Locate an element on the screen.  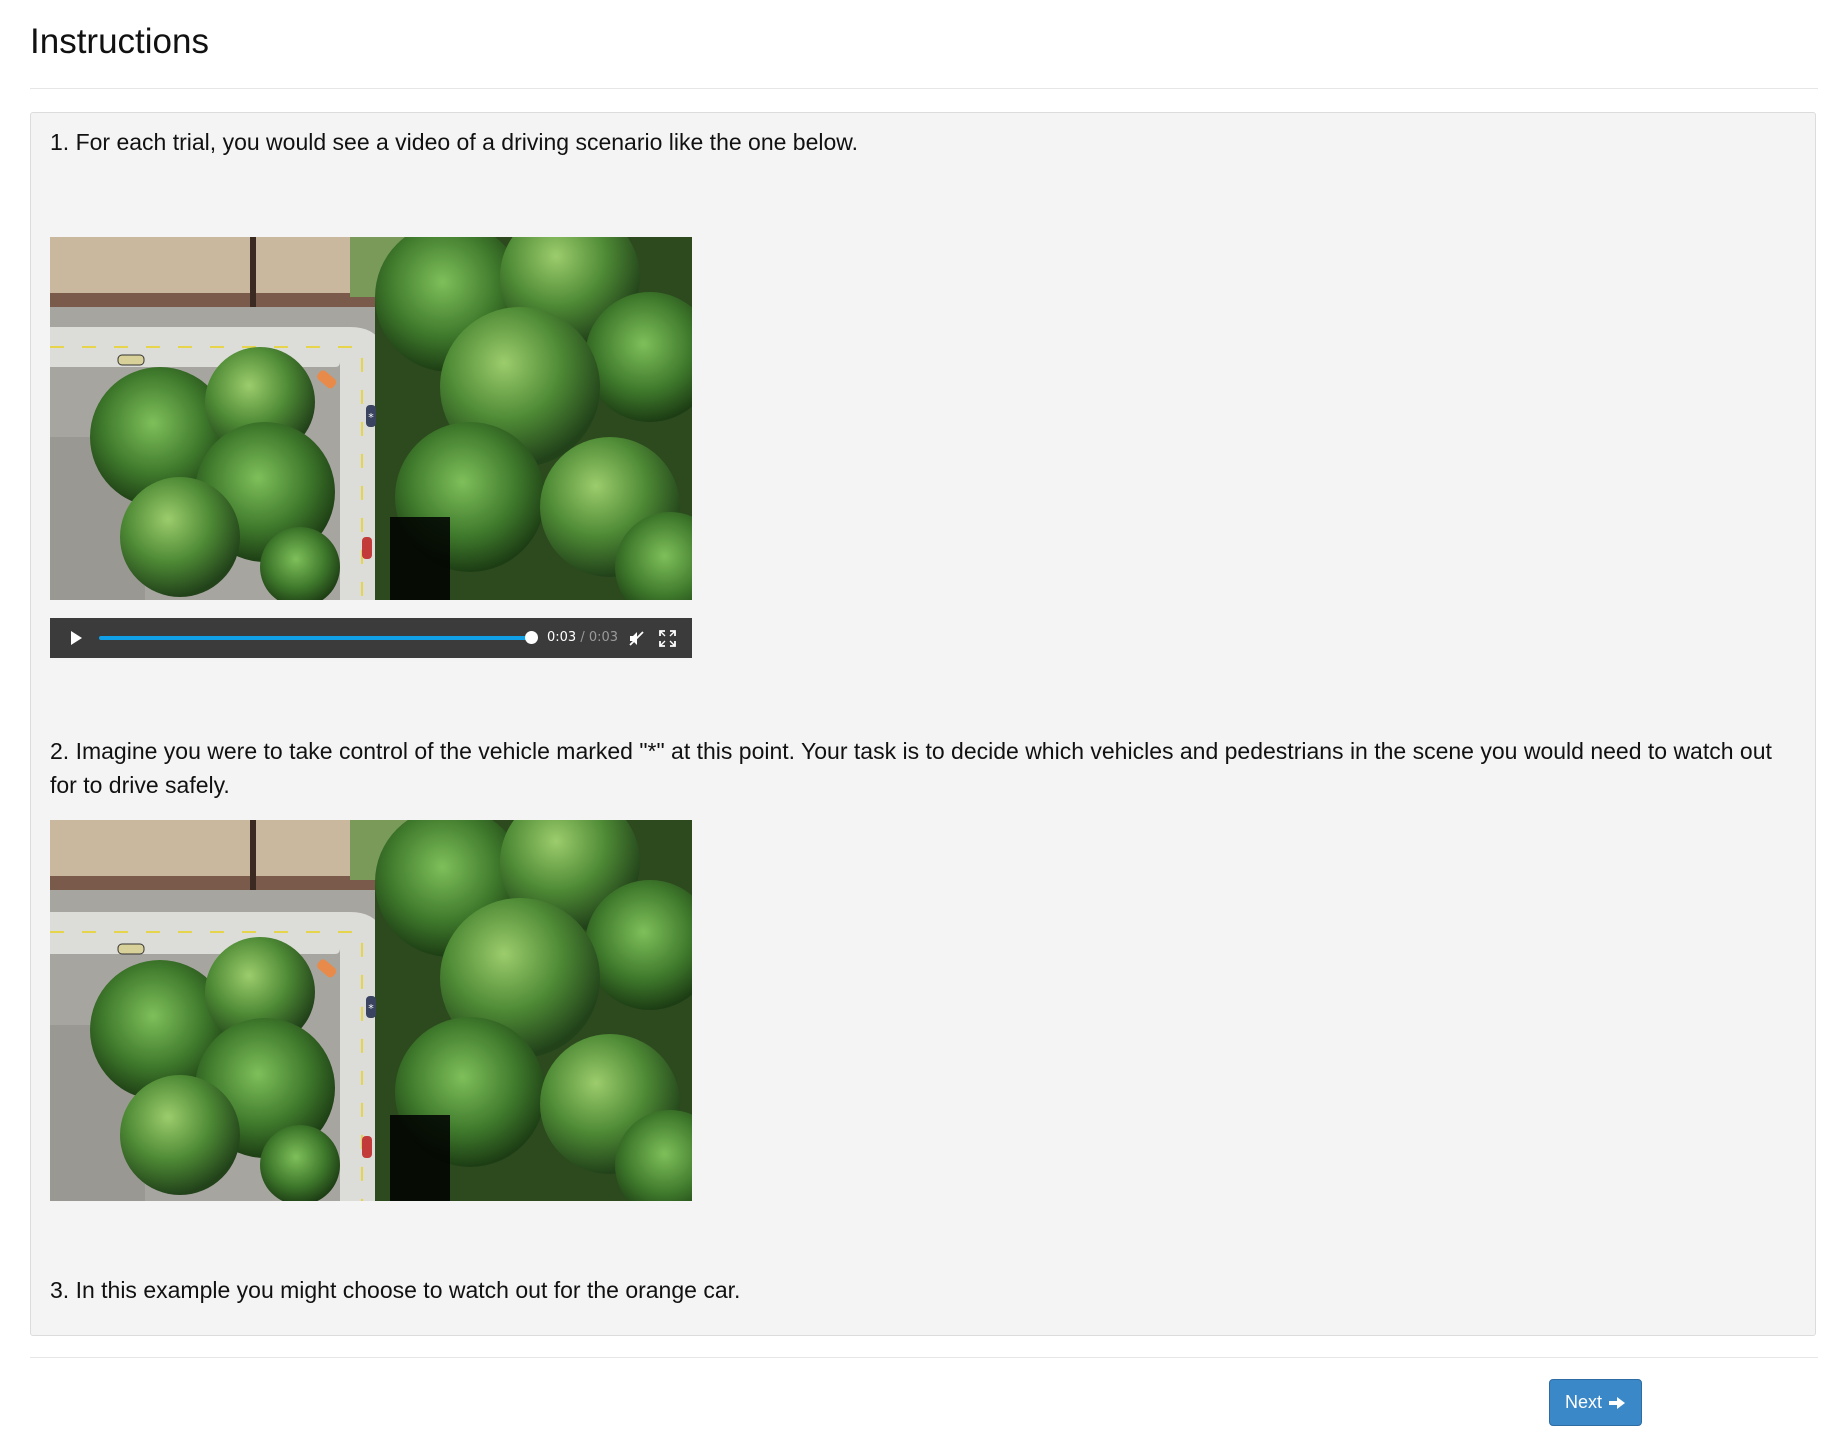
arrow-right-icon is located at coordinates (1617, 1402).